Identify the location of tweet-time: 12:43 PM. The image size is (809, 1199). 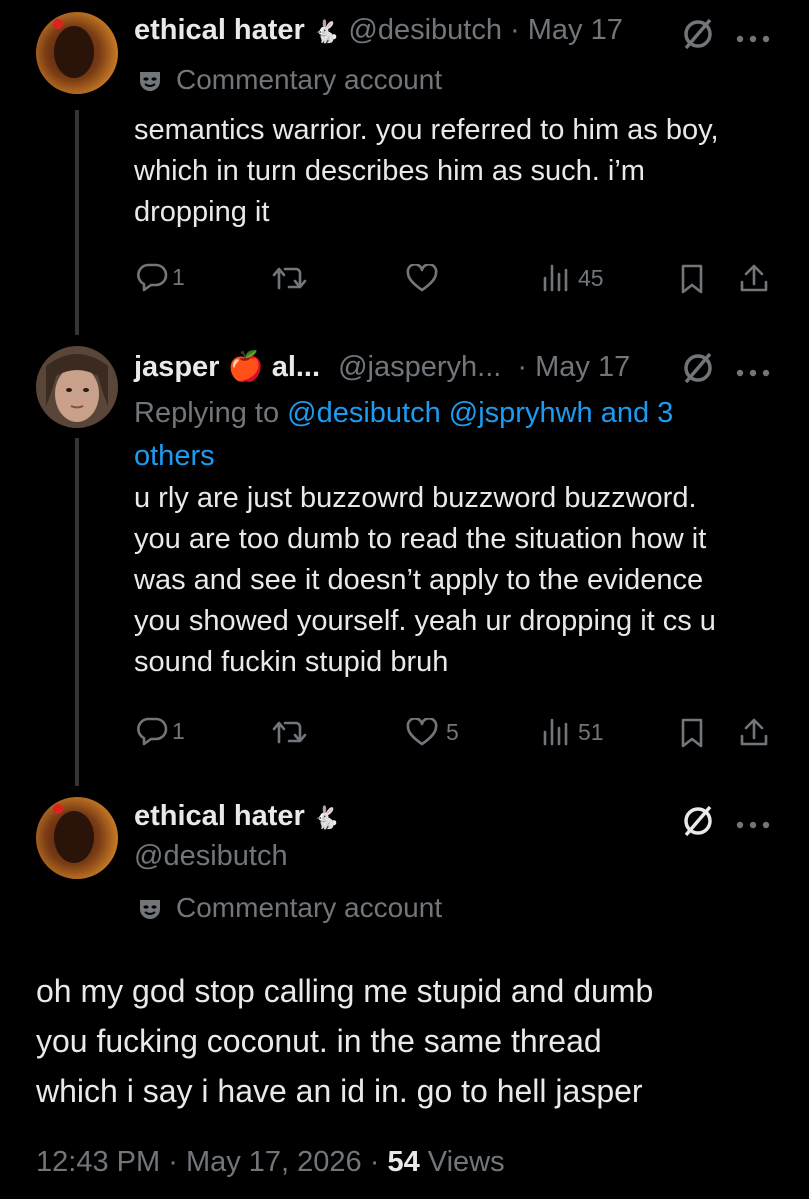
(98, 1162).